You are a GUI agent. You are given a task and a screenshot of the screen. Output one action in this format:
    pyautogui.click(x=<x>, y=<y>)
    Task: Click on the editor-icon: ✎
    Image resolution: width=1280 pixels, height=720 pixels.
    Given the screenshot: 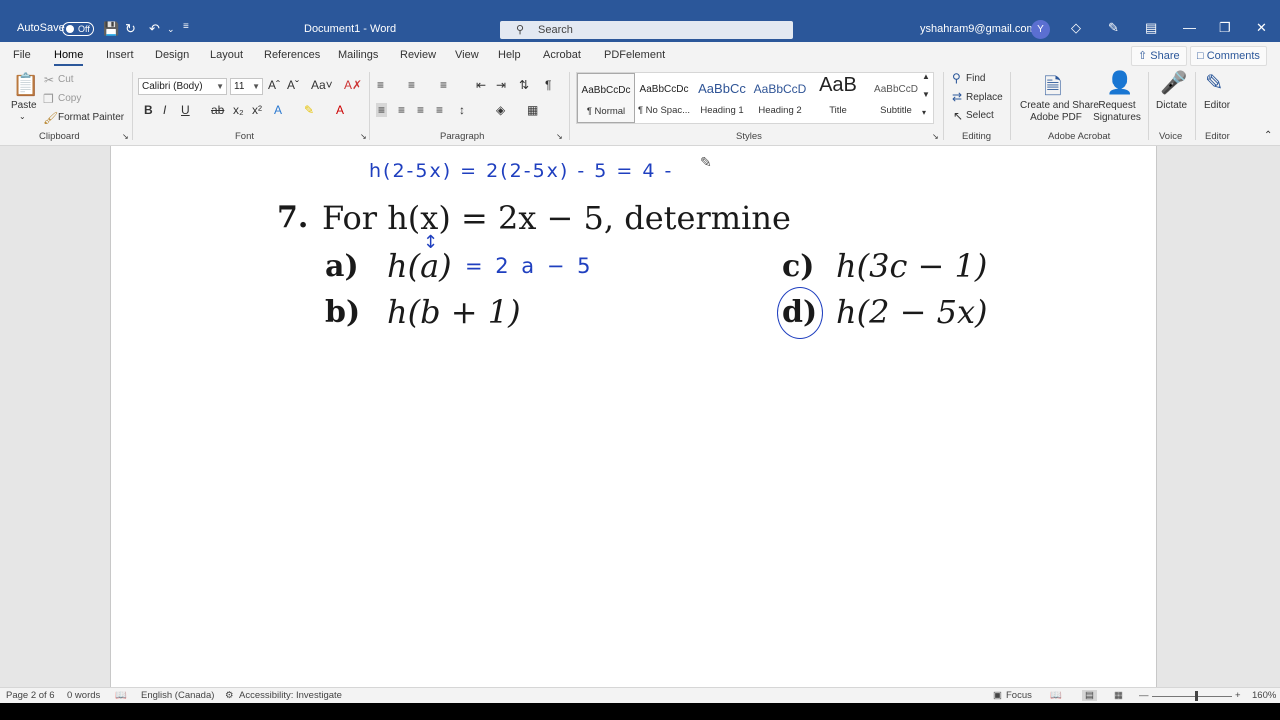 What is the action you would take?
    pyautogui.click(x=1214, y=83)
    